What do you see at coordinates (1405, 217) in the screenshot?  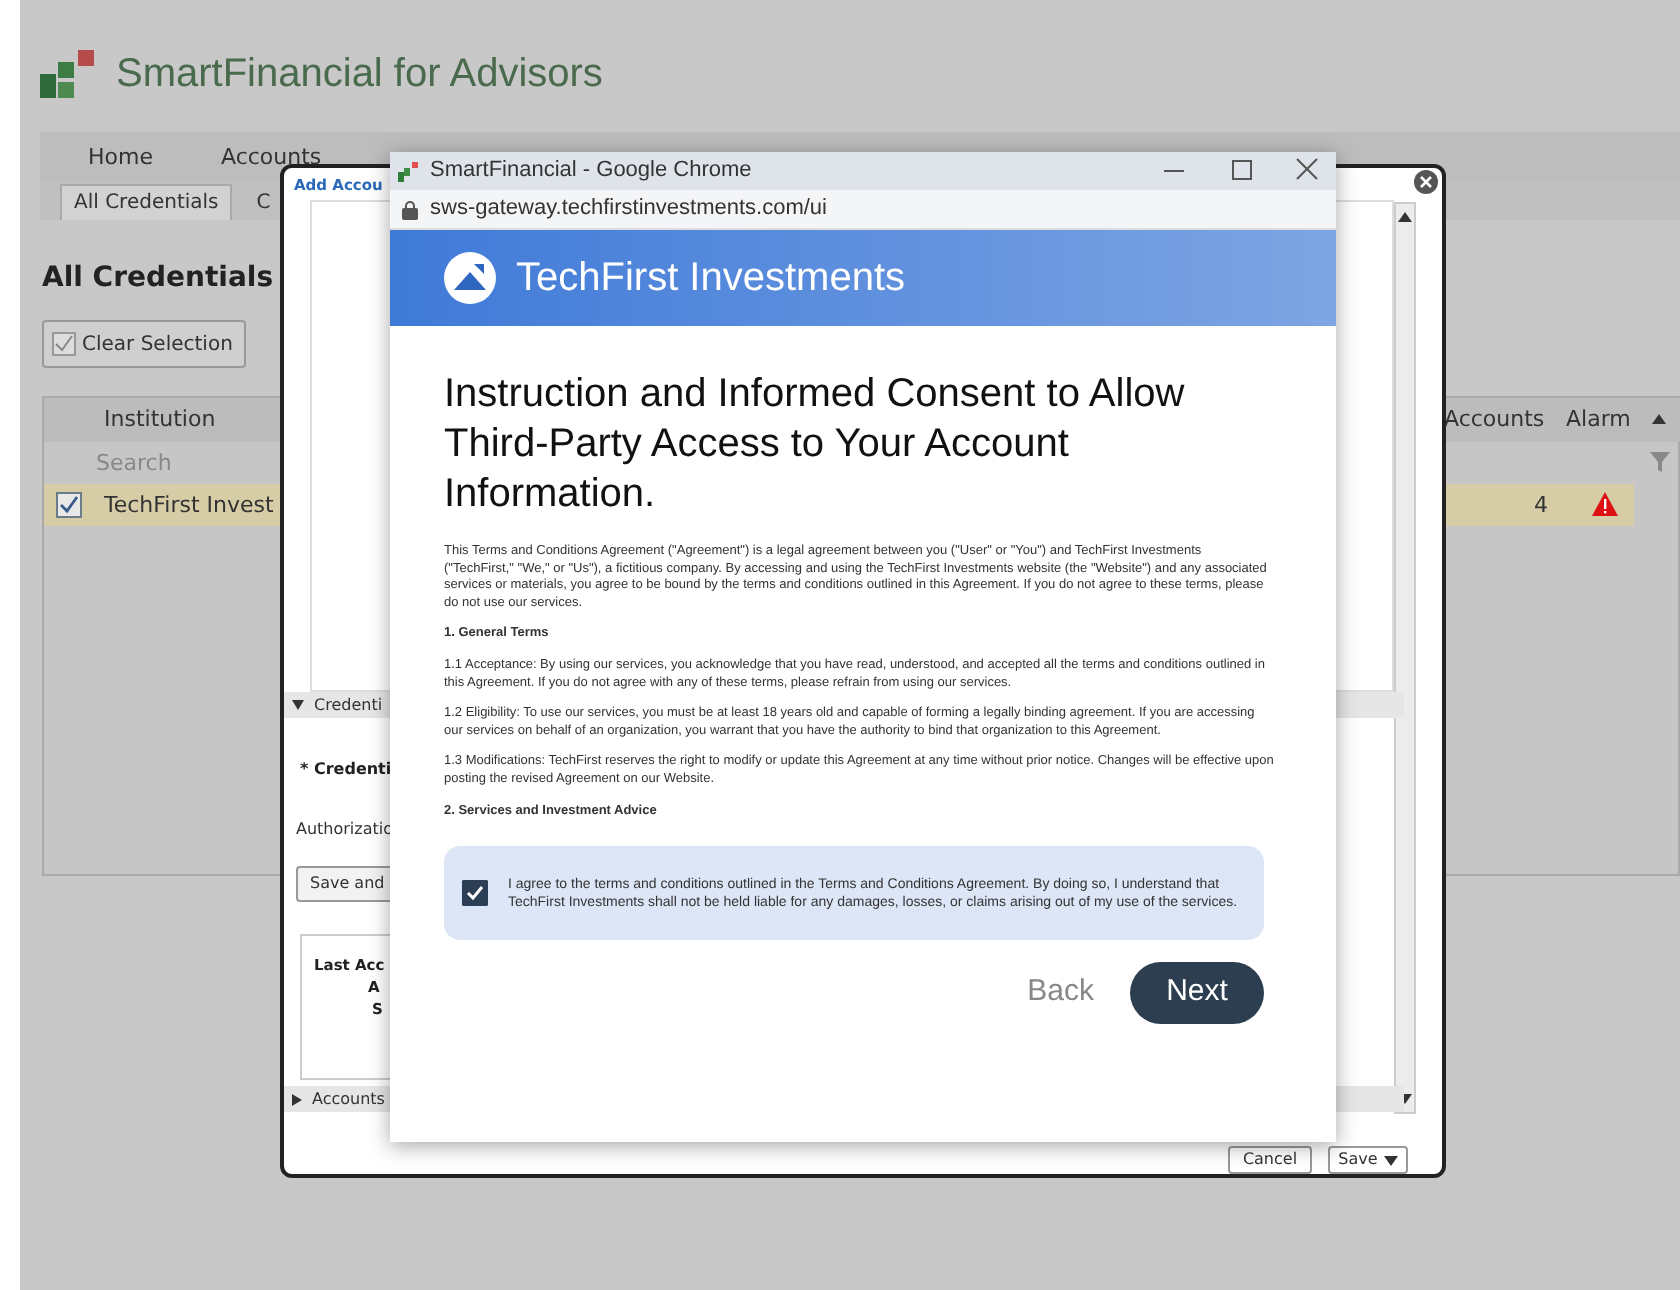 I see `scroll-up-icon` at bounding box center [1405, 217].